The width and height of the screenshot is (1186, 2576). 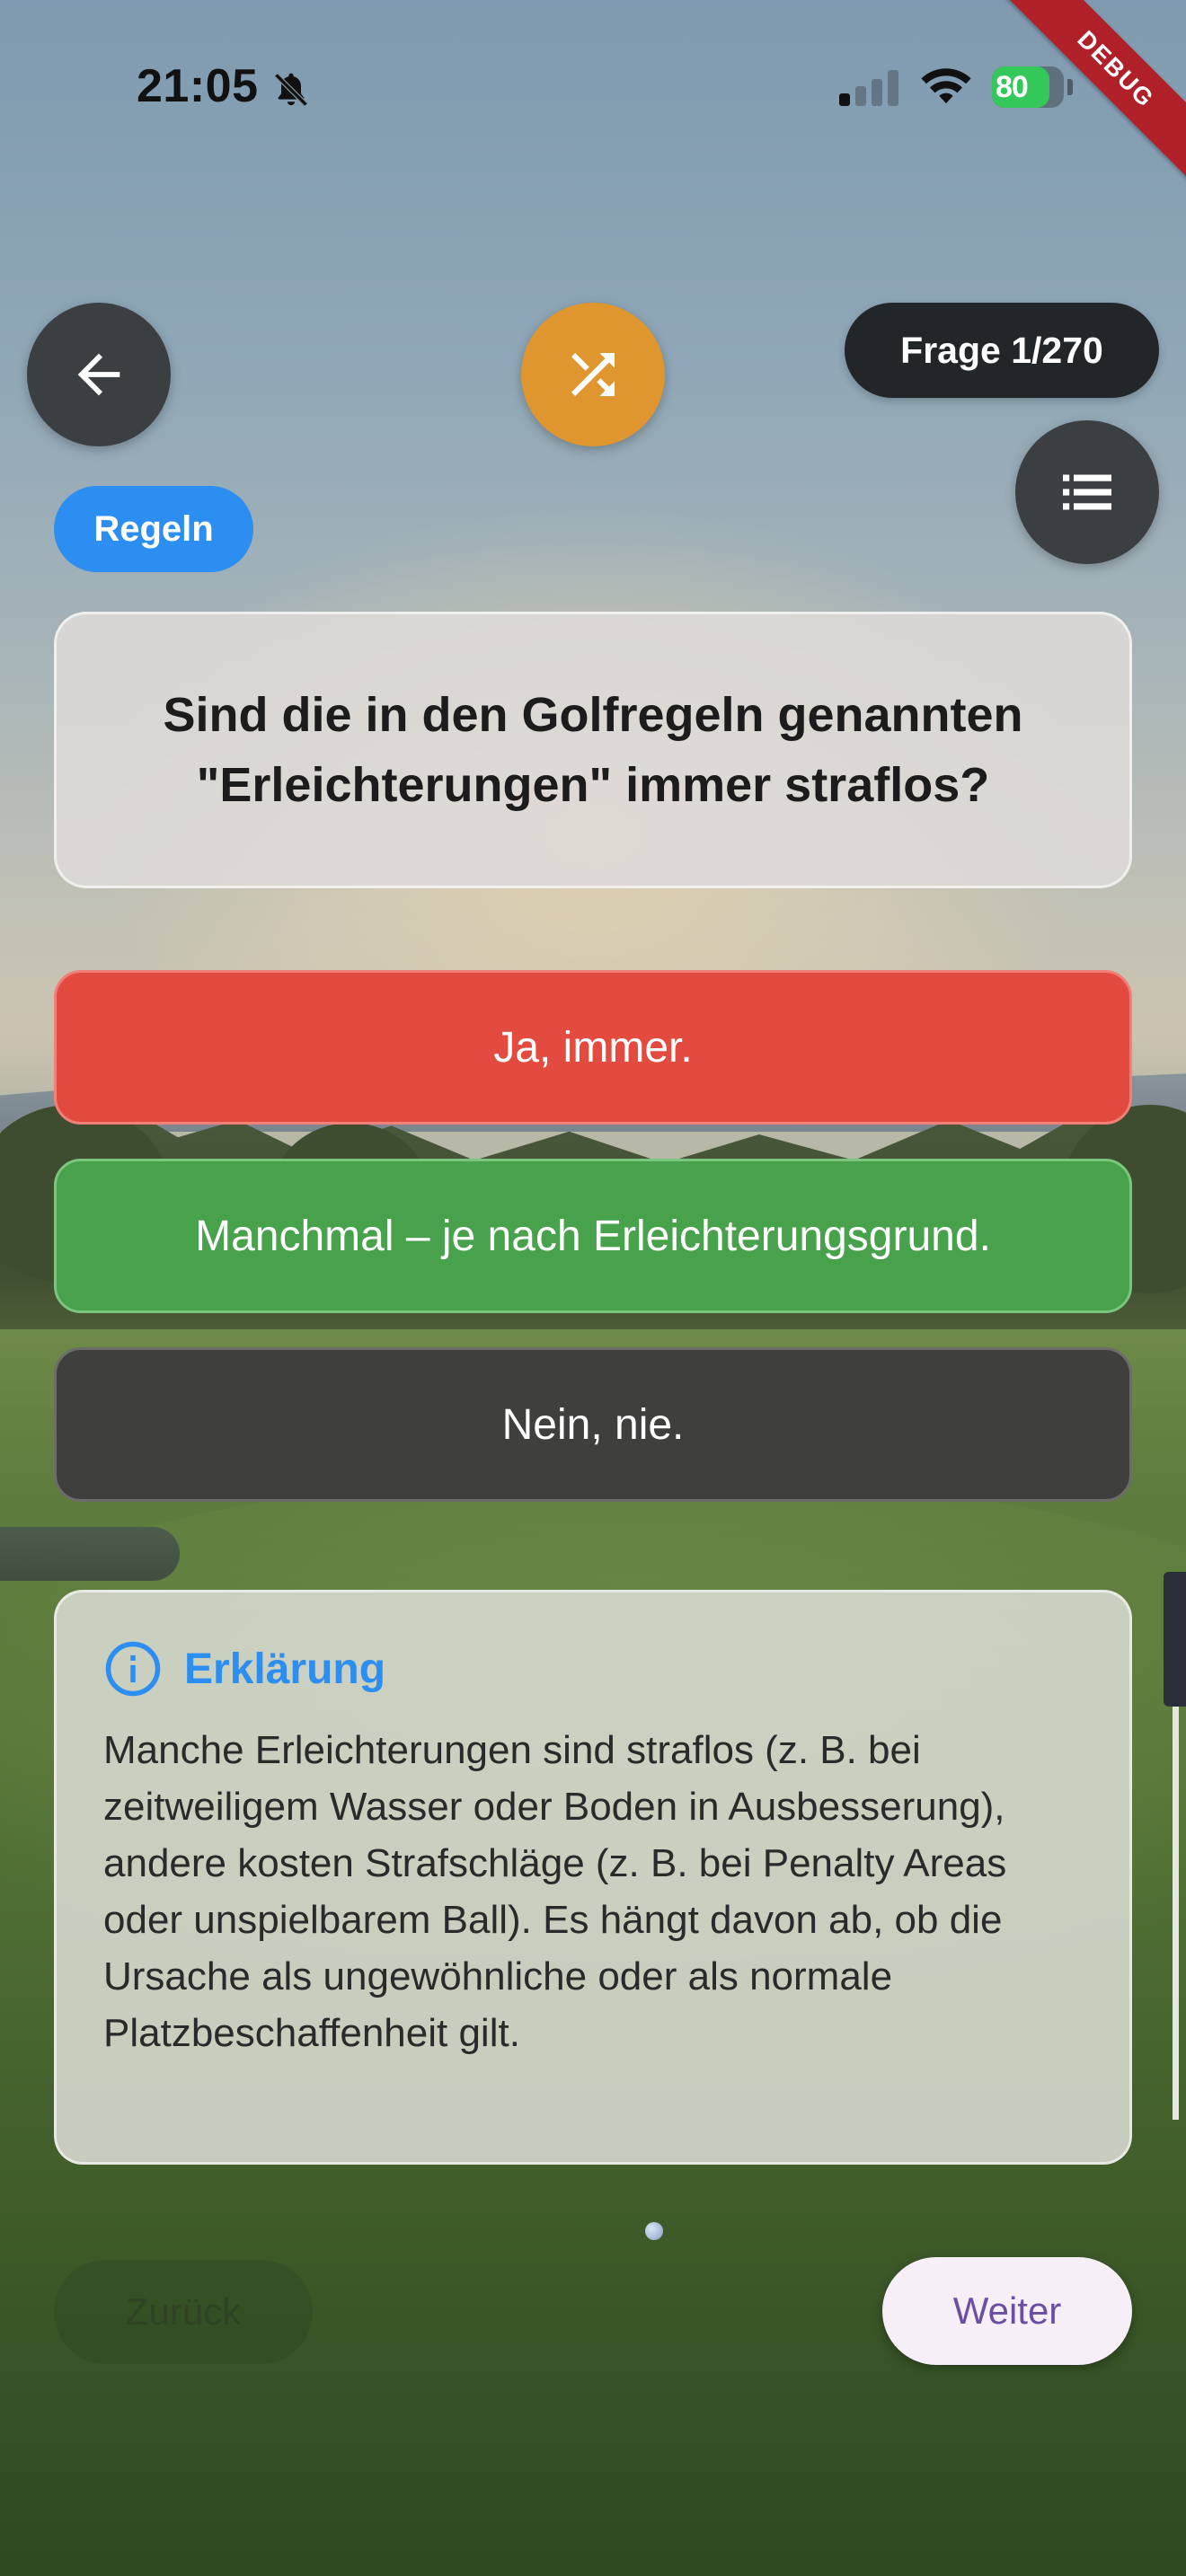 I want to click on wifi-icon, so click(x=946, y=86).